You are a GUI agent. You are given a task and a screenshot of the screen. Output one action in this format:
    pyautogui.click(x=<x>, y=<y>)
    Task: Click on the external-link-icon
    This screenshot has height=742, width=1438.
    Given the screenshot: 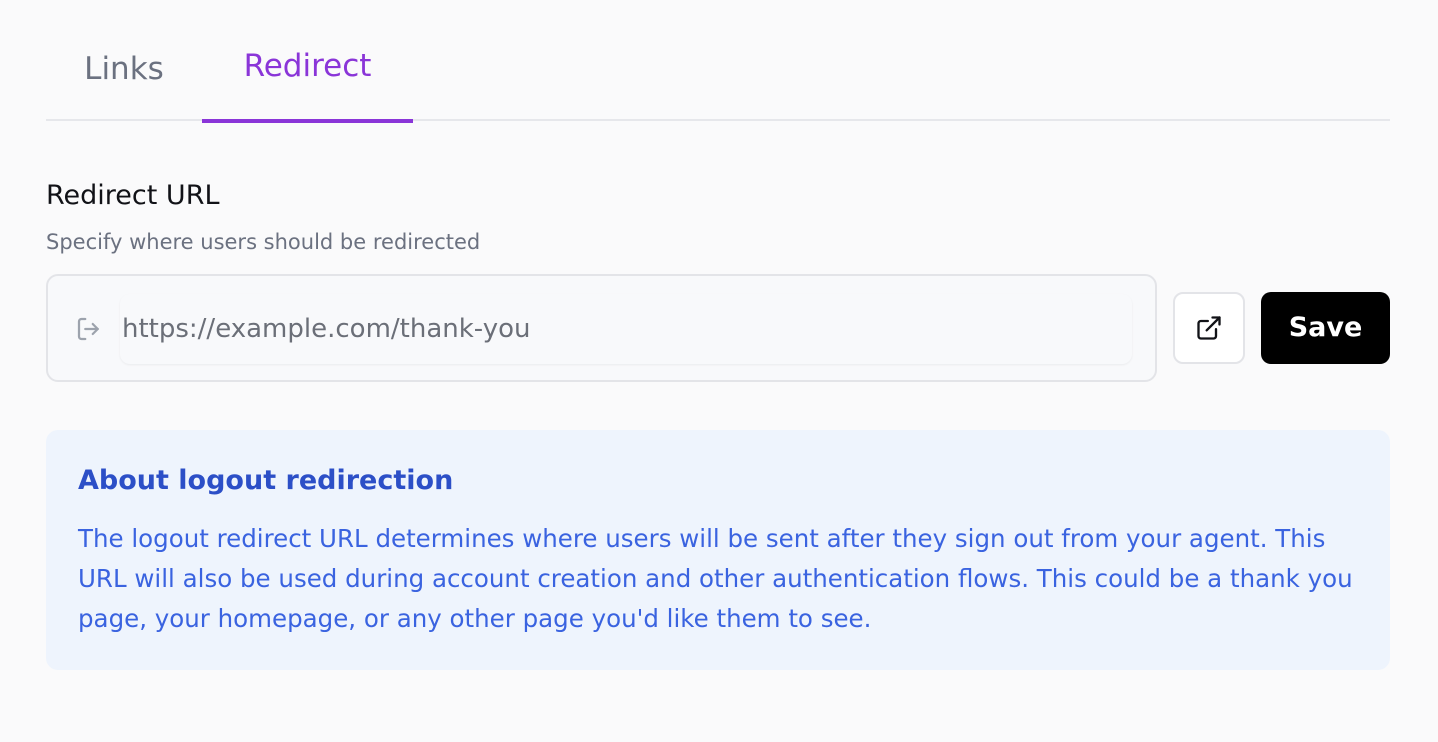 What is the action you would take?
    pyautogui.click(x=1209, y=328)
    